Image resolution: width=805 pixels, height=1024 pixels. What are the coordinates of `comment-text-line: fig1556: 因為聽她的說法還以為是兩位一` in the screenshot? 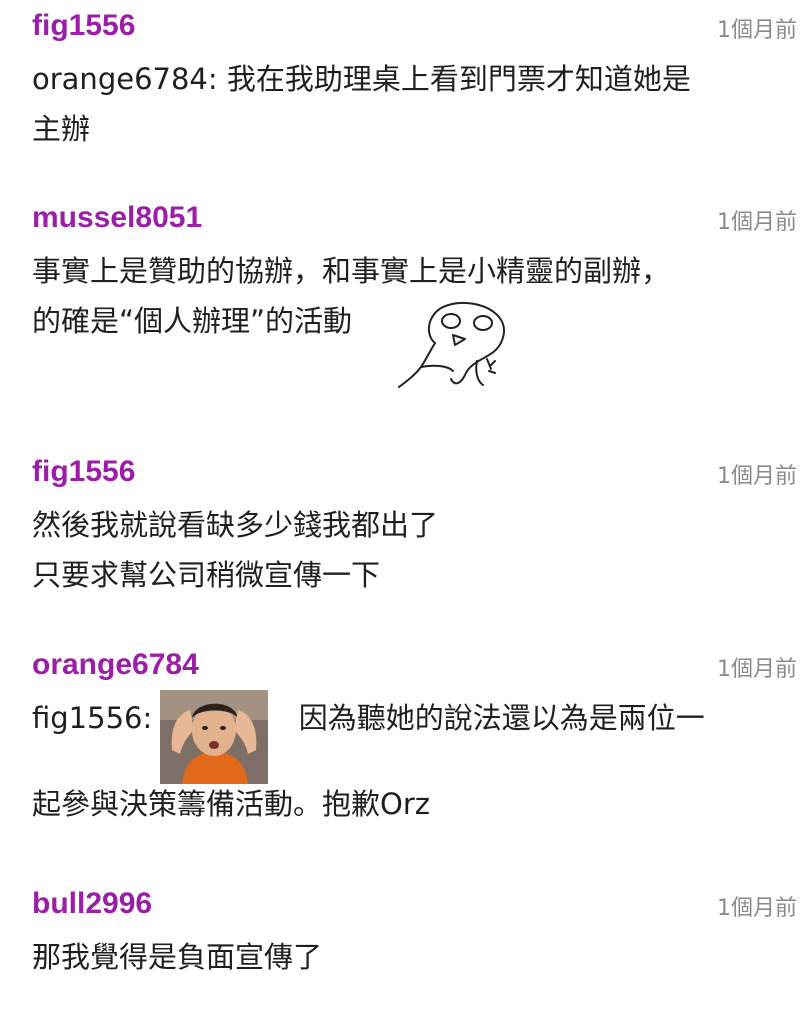 It's located at (407, 718).